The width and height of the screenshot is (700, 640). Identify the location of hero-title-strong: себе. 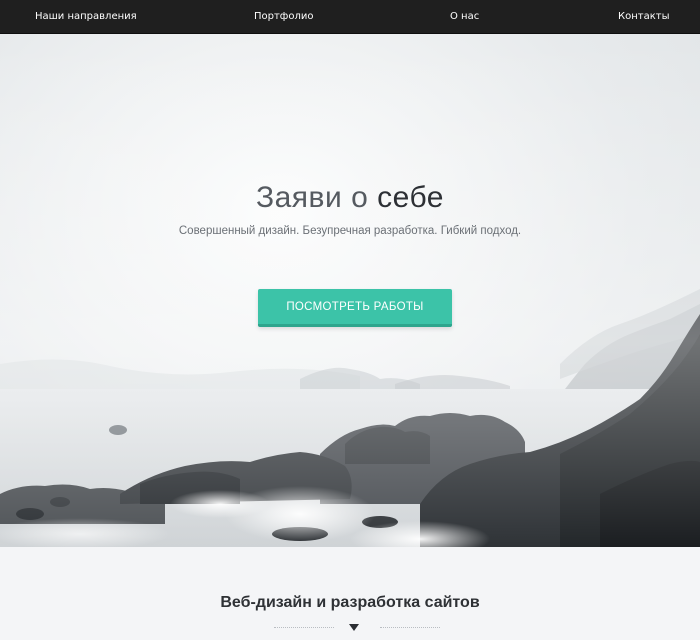
(410, 197).